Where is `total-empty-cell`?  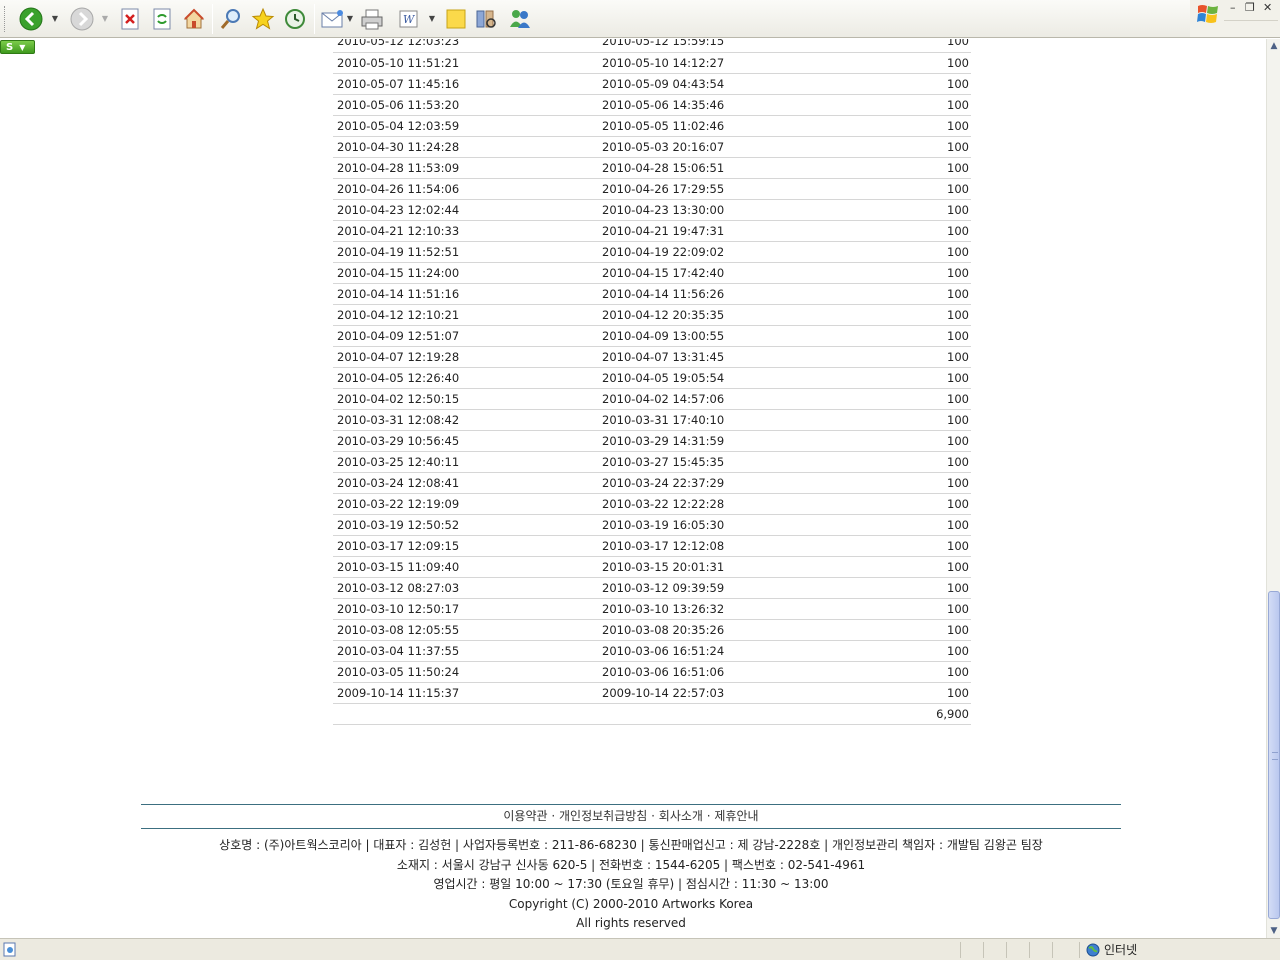
total-empty-cell is located at coordinates (467, 714).